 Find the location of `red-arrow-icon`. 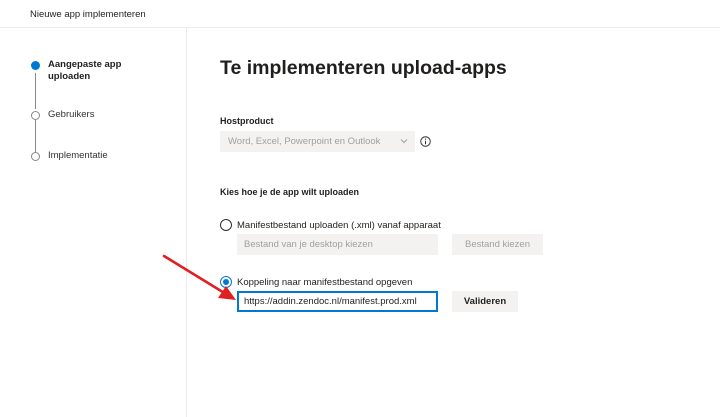

red-arrow-icon is located at coordinates (199, 277).